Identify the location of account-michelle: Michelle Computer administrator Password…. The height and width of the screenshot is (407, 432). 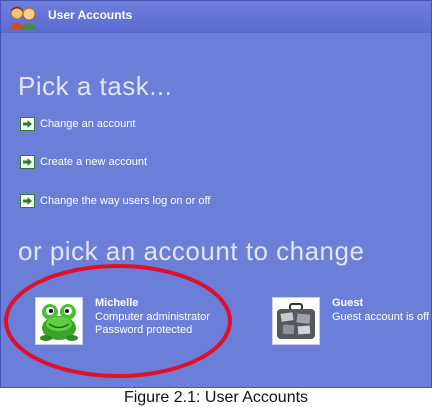
(122, 321).